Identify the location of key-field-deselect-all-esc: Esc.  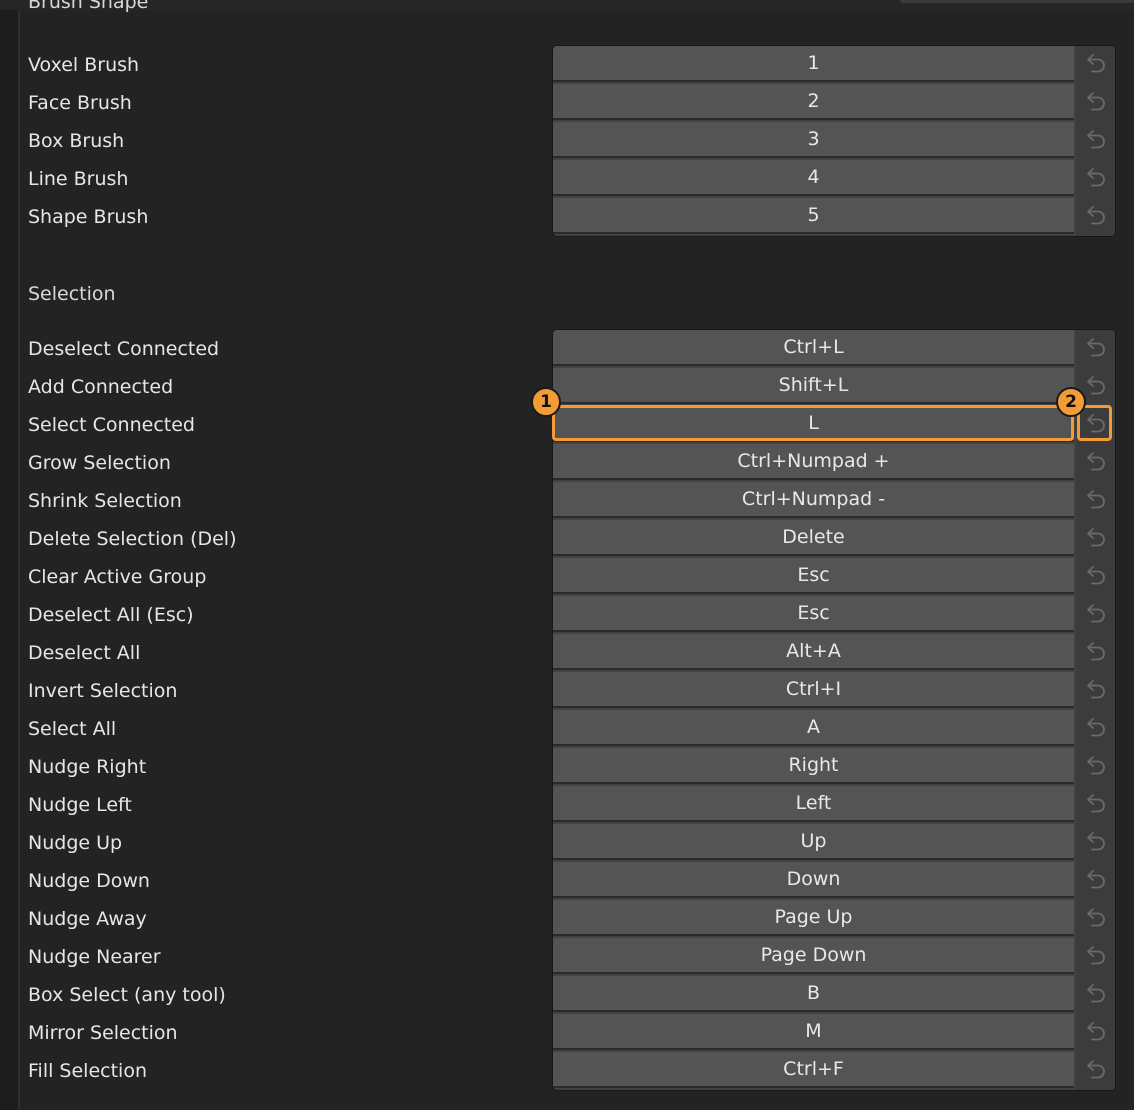
(813, 614).